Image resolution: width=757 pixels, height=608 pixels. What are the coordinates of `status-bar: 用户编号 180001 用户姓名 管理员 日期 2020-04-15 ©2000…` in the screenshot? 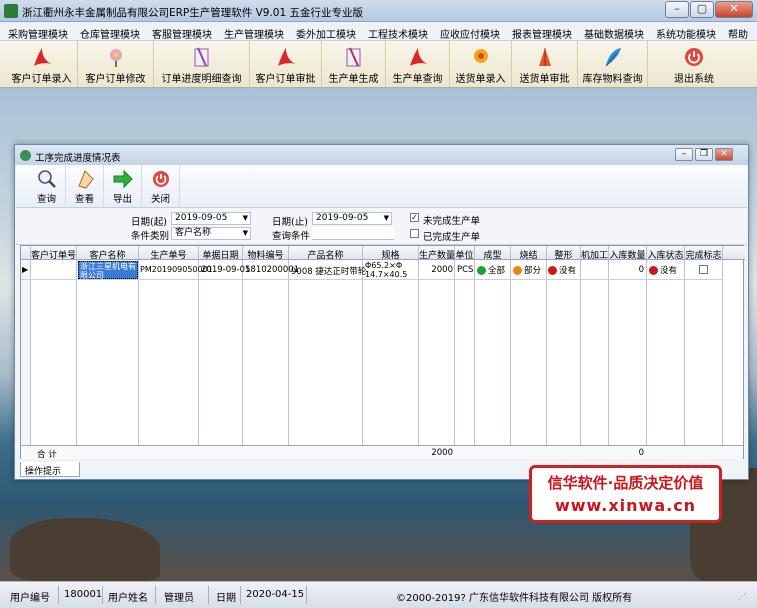 It's located at (378, 594).